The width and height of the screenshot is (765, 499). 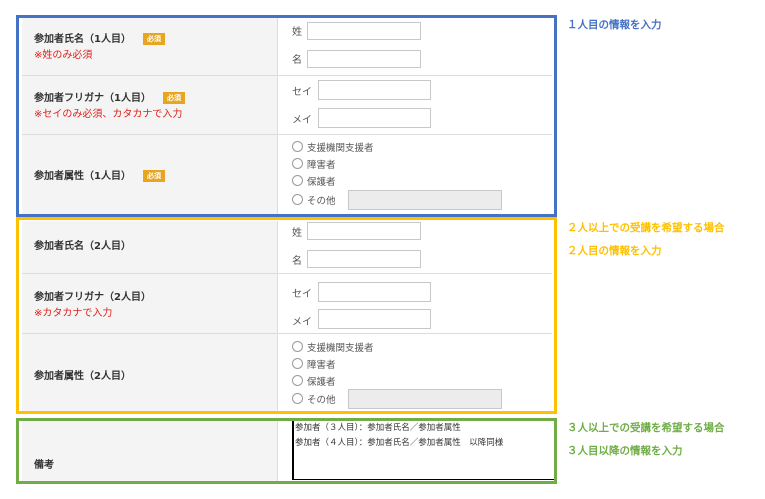 I want to click on annotation-green-2: ３人目以降の情報を入力, so click(x=625, y=451).